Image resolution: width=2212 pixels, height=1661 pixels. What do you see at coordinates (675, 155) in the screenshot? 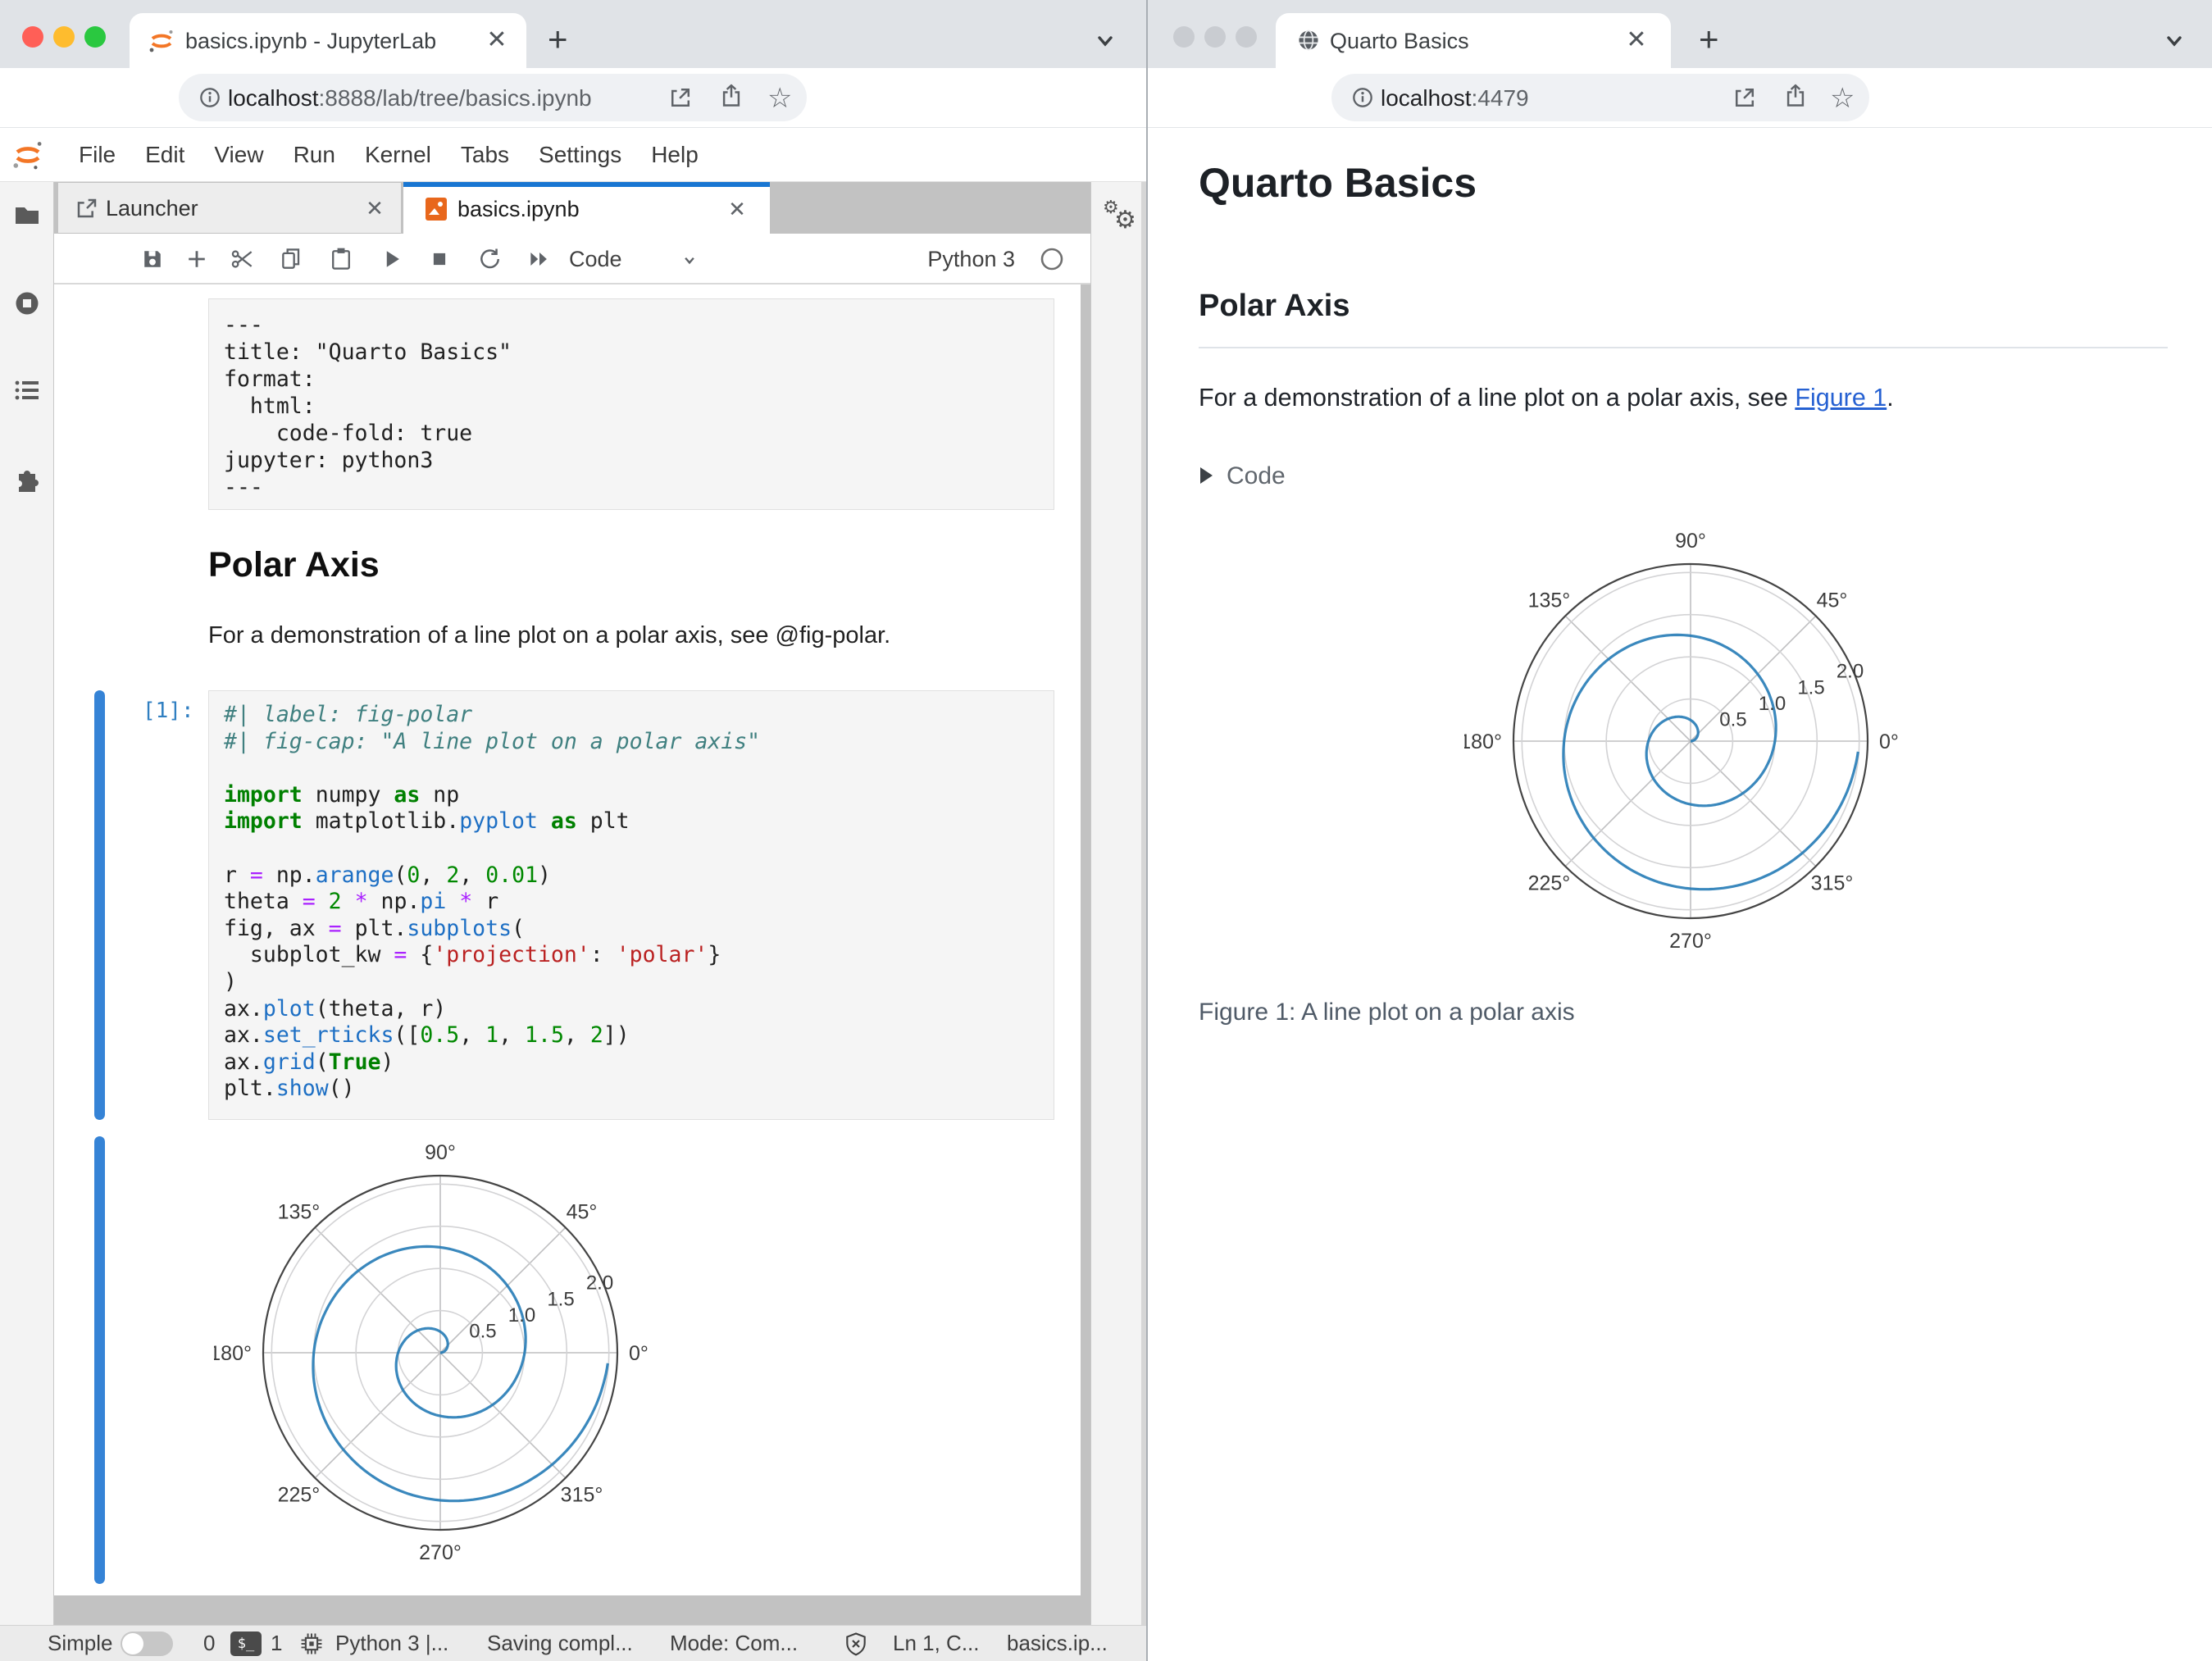
I see `menu-item-help: Help` at bounding box center [675, 155].